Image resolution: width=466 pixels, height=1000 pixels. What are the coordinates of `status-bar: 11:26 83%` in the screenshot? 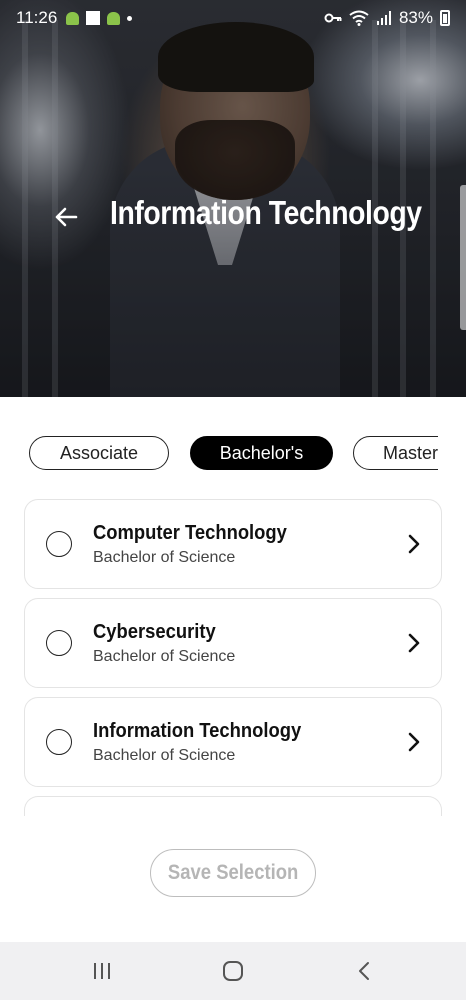 It's located at (233, 18).